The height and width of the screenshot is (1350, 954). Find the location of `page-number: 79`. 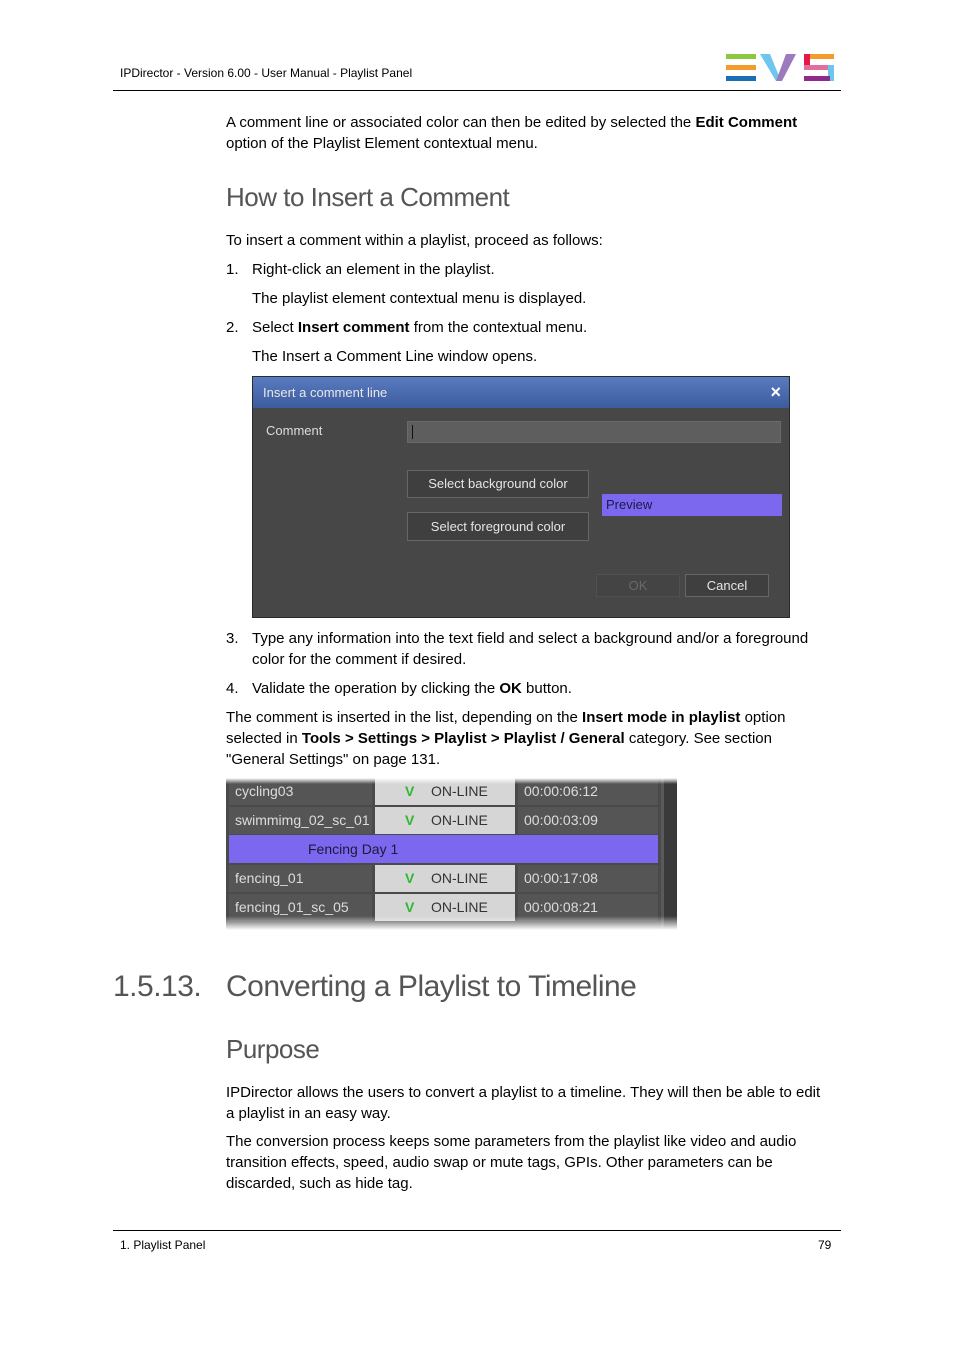

page-number: 79 is located at coordinates (825, 1245).